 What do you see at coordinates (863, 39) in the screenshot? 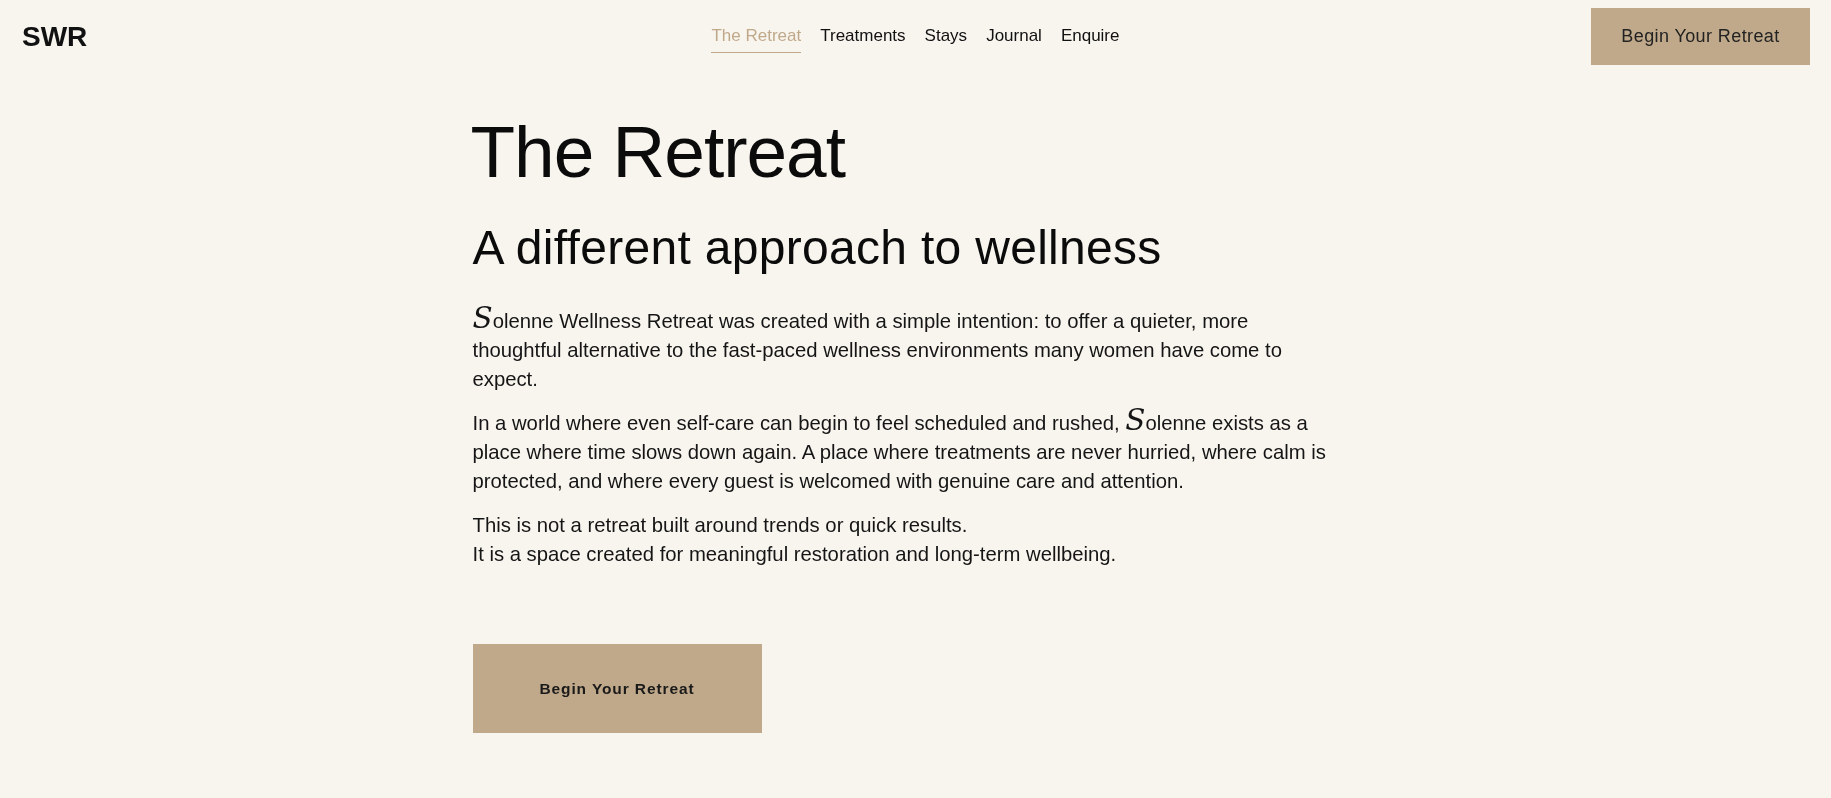
I see `nav-link: Treatments` at bounding box center [863, 39].